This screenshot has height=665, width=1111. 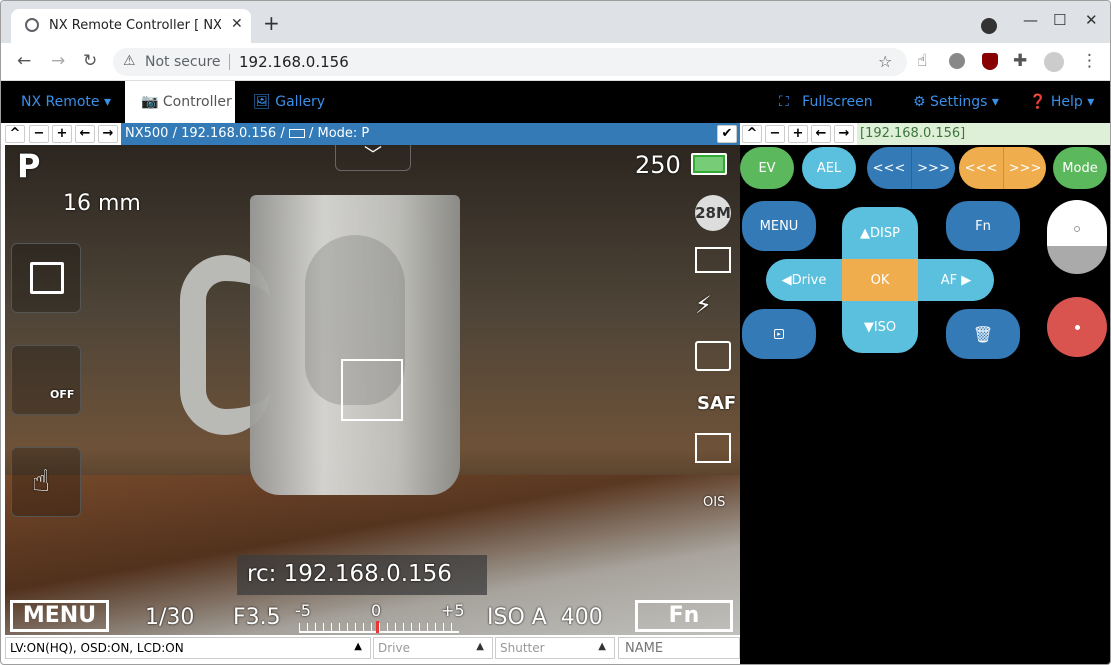 What do you see at coordinates (1020, 61) in the screenshot?
I see `puzzle-icon: ✚` at bounding box center [1020, 61].